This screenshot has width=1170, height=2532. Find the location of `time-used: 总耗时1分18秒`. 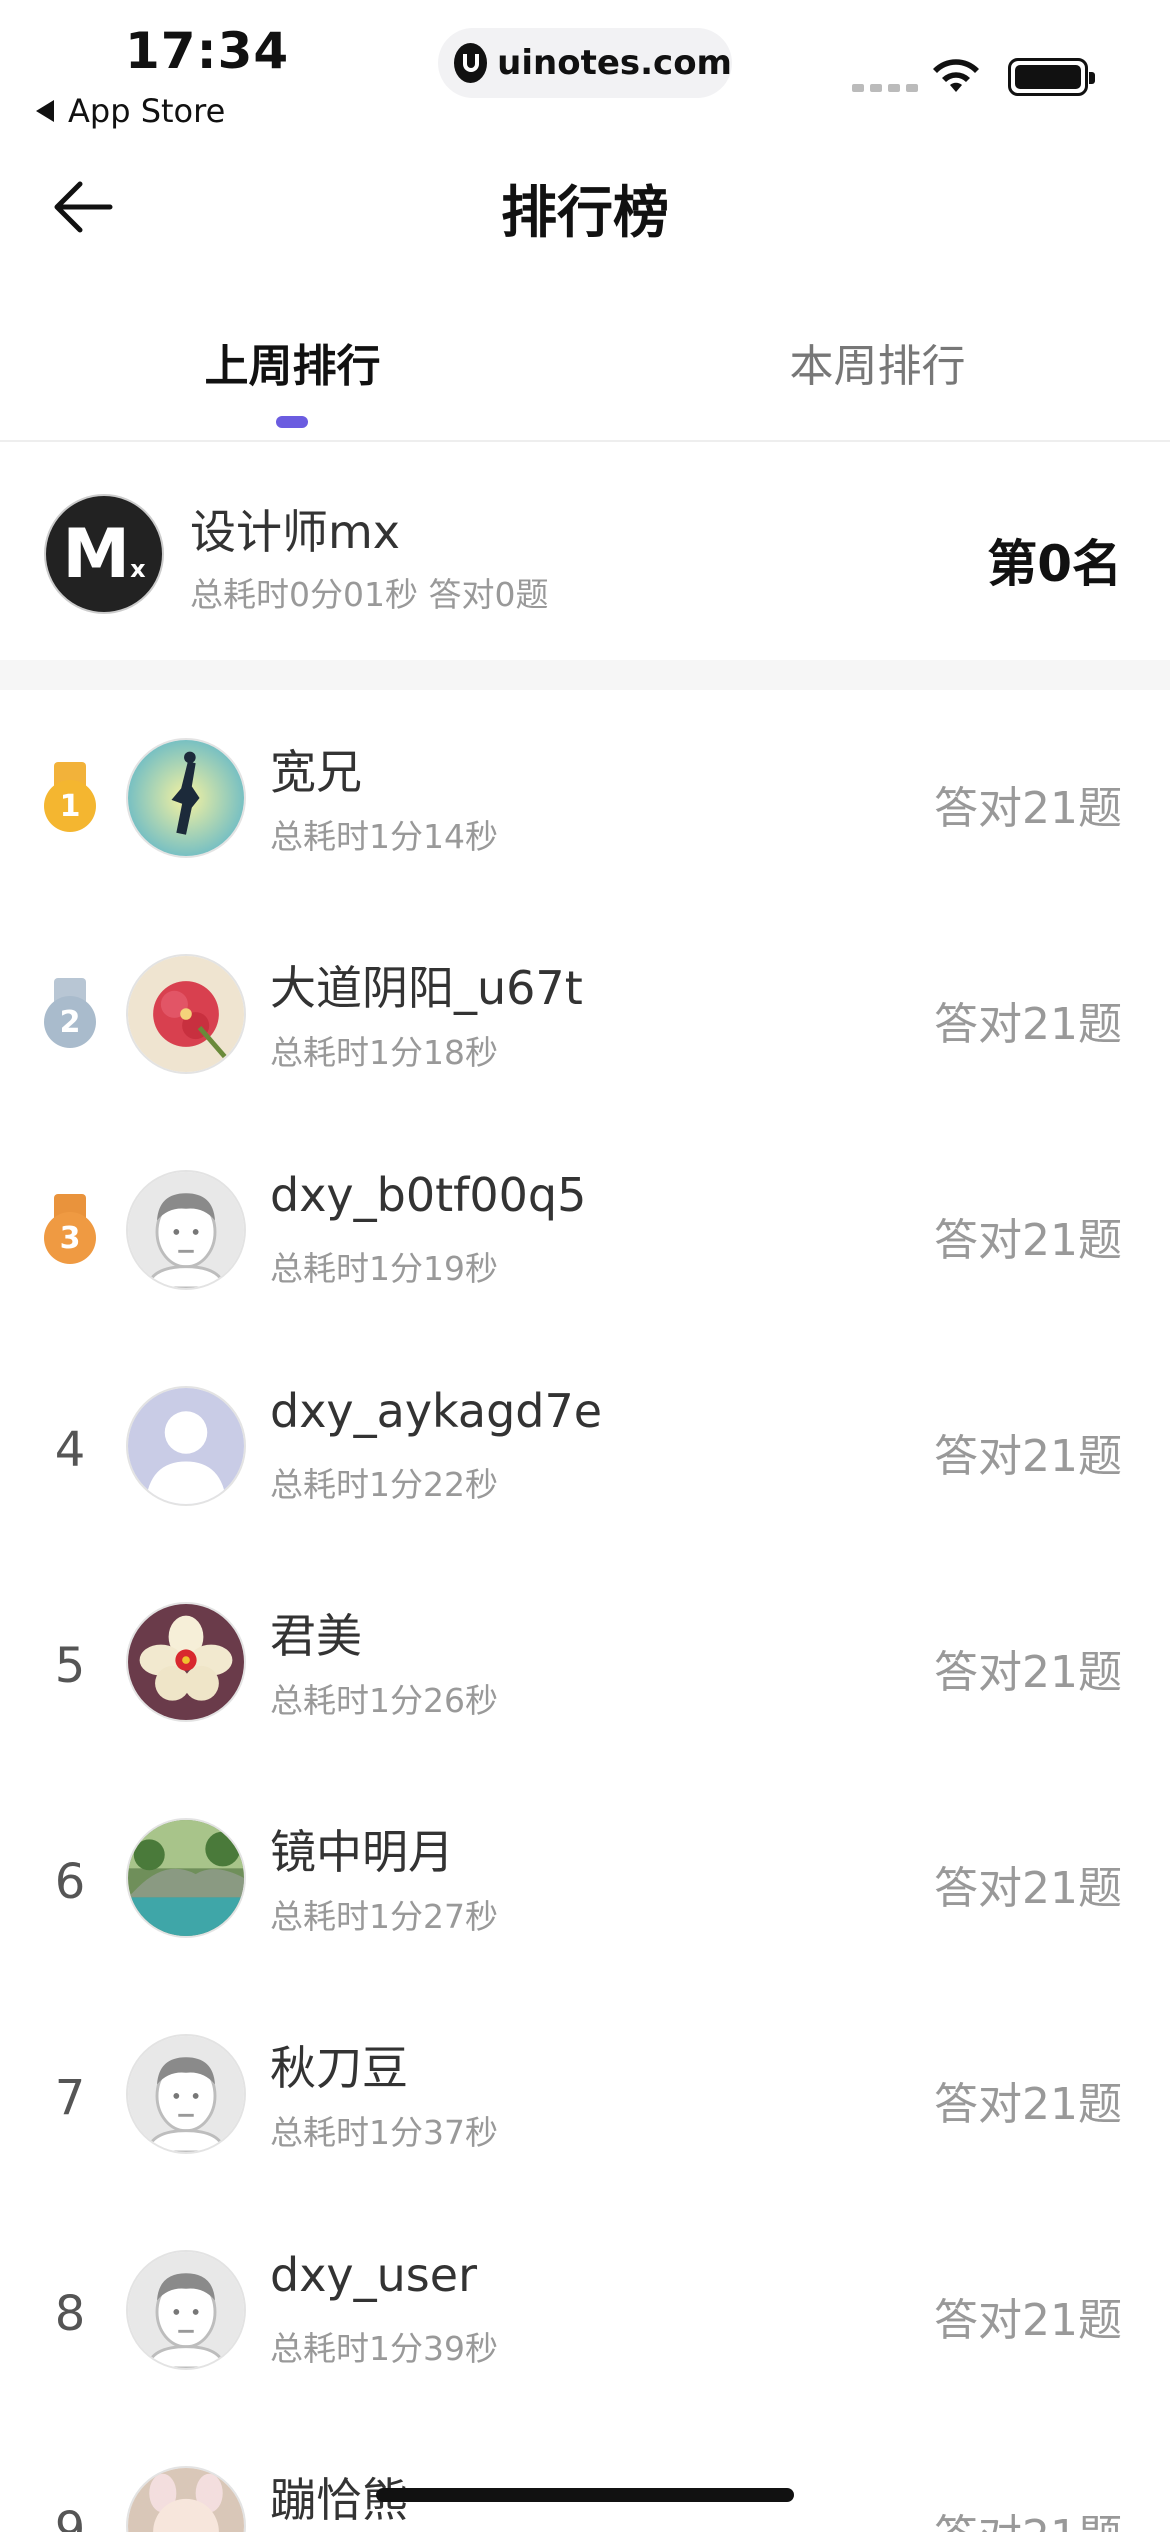

time-used: 总耗时1分18秒 is located at coordinates (384, 1052).